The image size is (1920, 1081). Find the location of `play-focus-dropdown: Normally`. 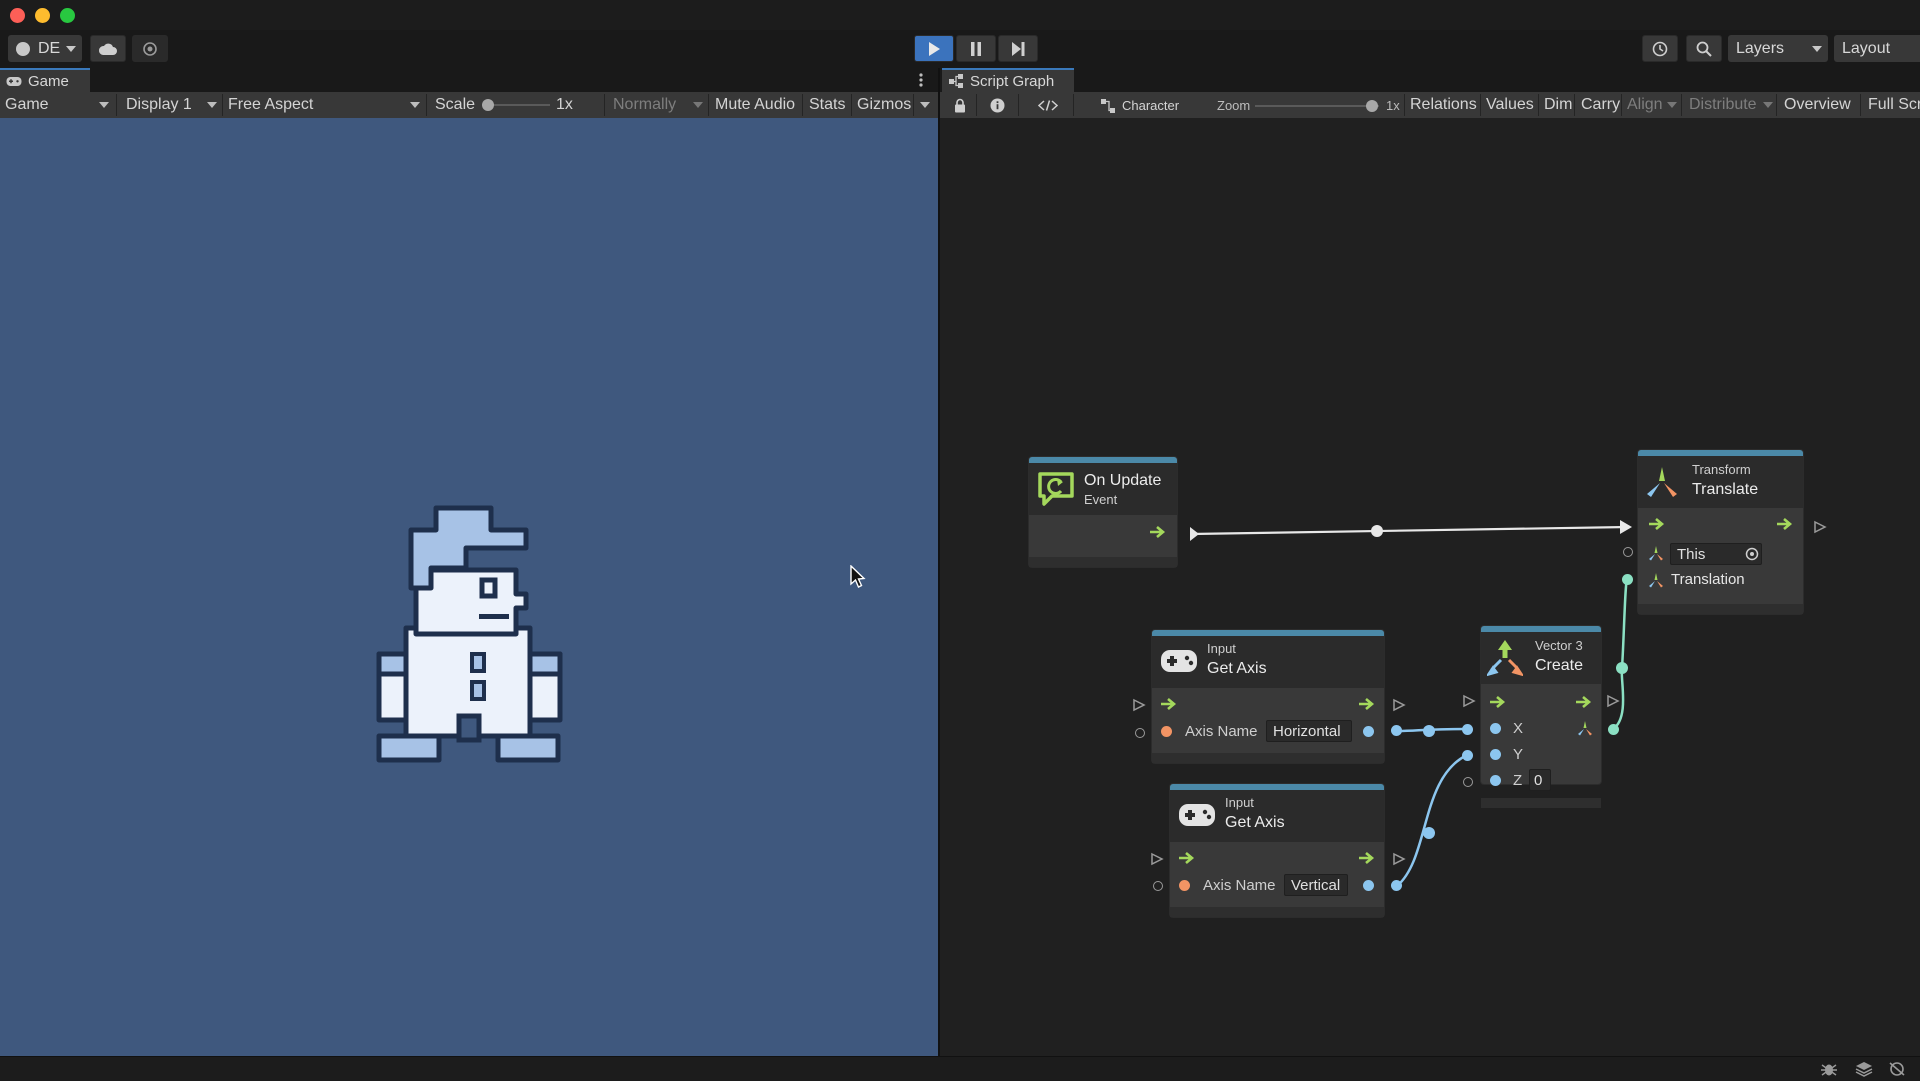

play-focus-dropdown: Normally is located at coordinates (659, 105).